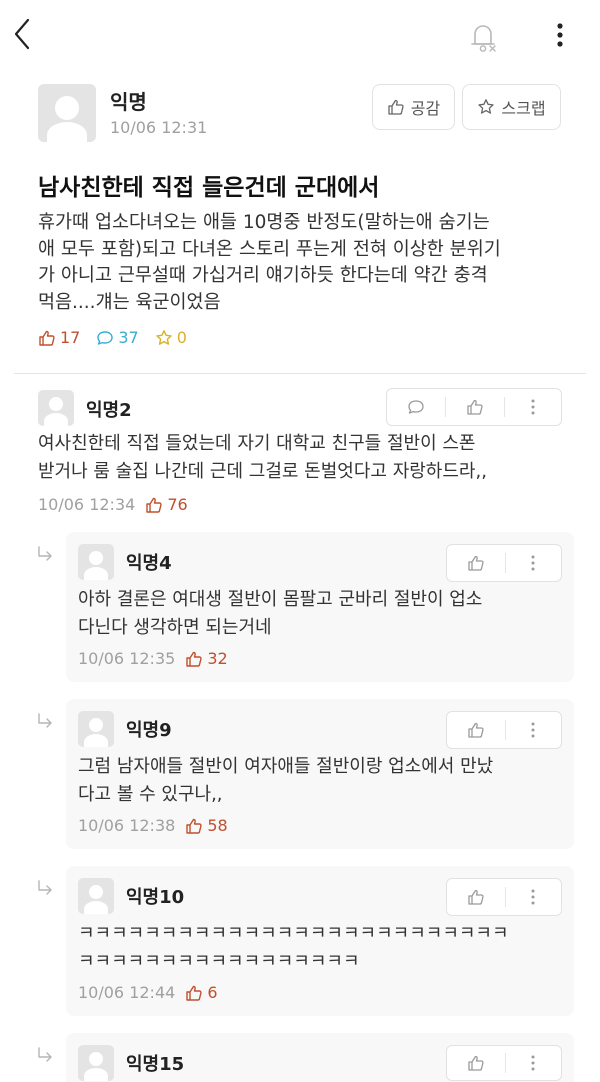 The image size is (600, 1082). I want to click on post-body-line: 가 아니고 근무설때 가십거리 얘기하듯 한다는데 약간 충격, so click(263, 275).